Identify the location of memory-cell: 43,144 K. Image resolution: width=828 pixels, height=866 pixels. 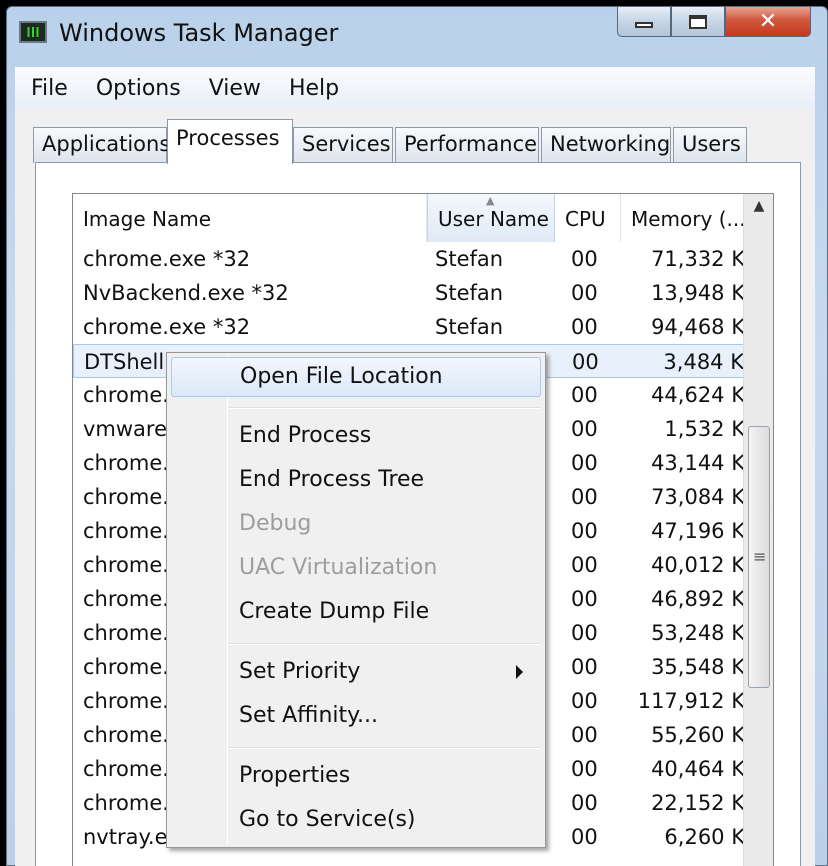
(698, 463).